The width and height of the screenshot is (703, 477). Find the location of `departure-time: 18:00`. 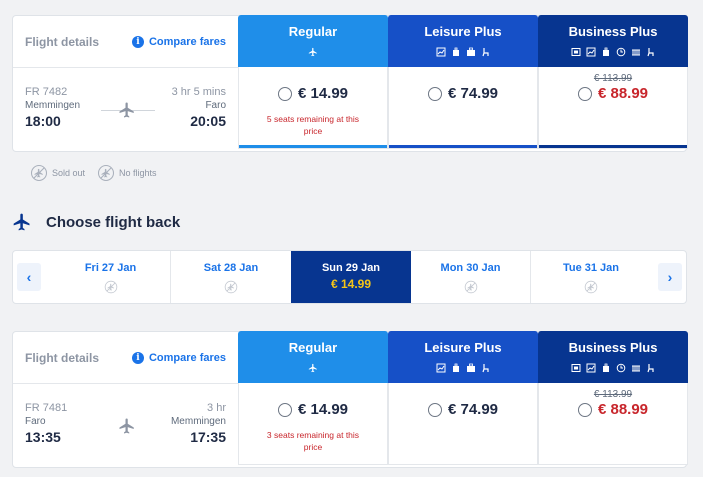

departure-time: 18:00 is located at coordinates (43, 121).